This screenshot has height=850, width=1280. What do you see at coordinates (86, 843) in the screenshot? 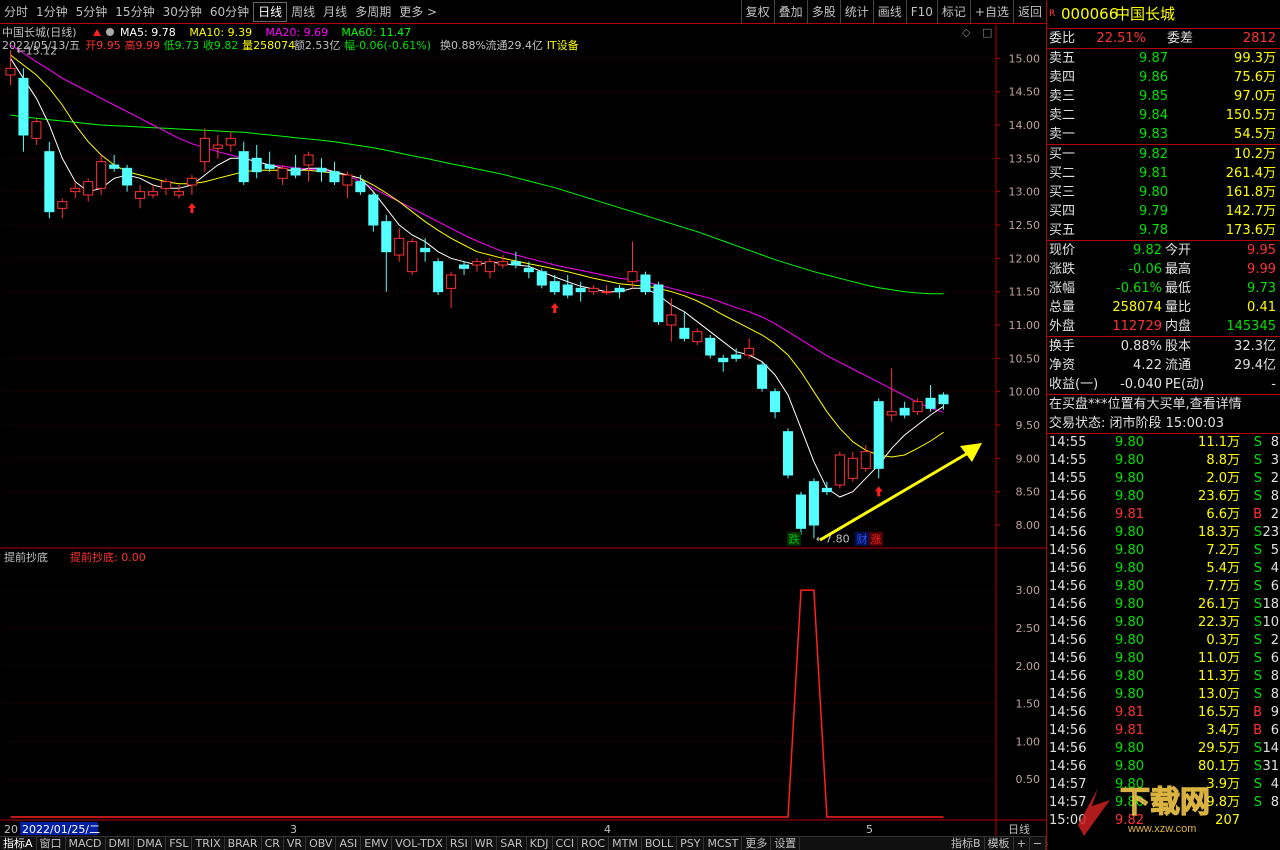
I see `indicator-tab-2: MACD` at bounding box center [86, 843].